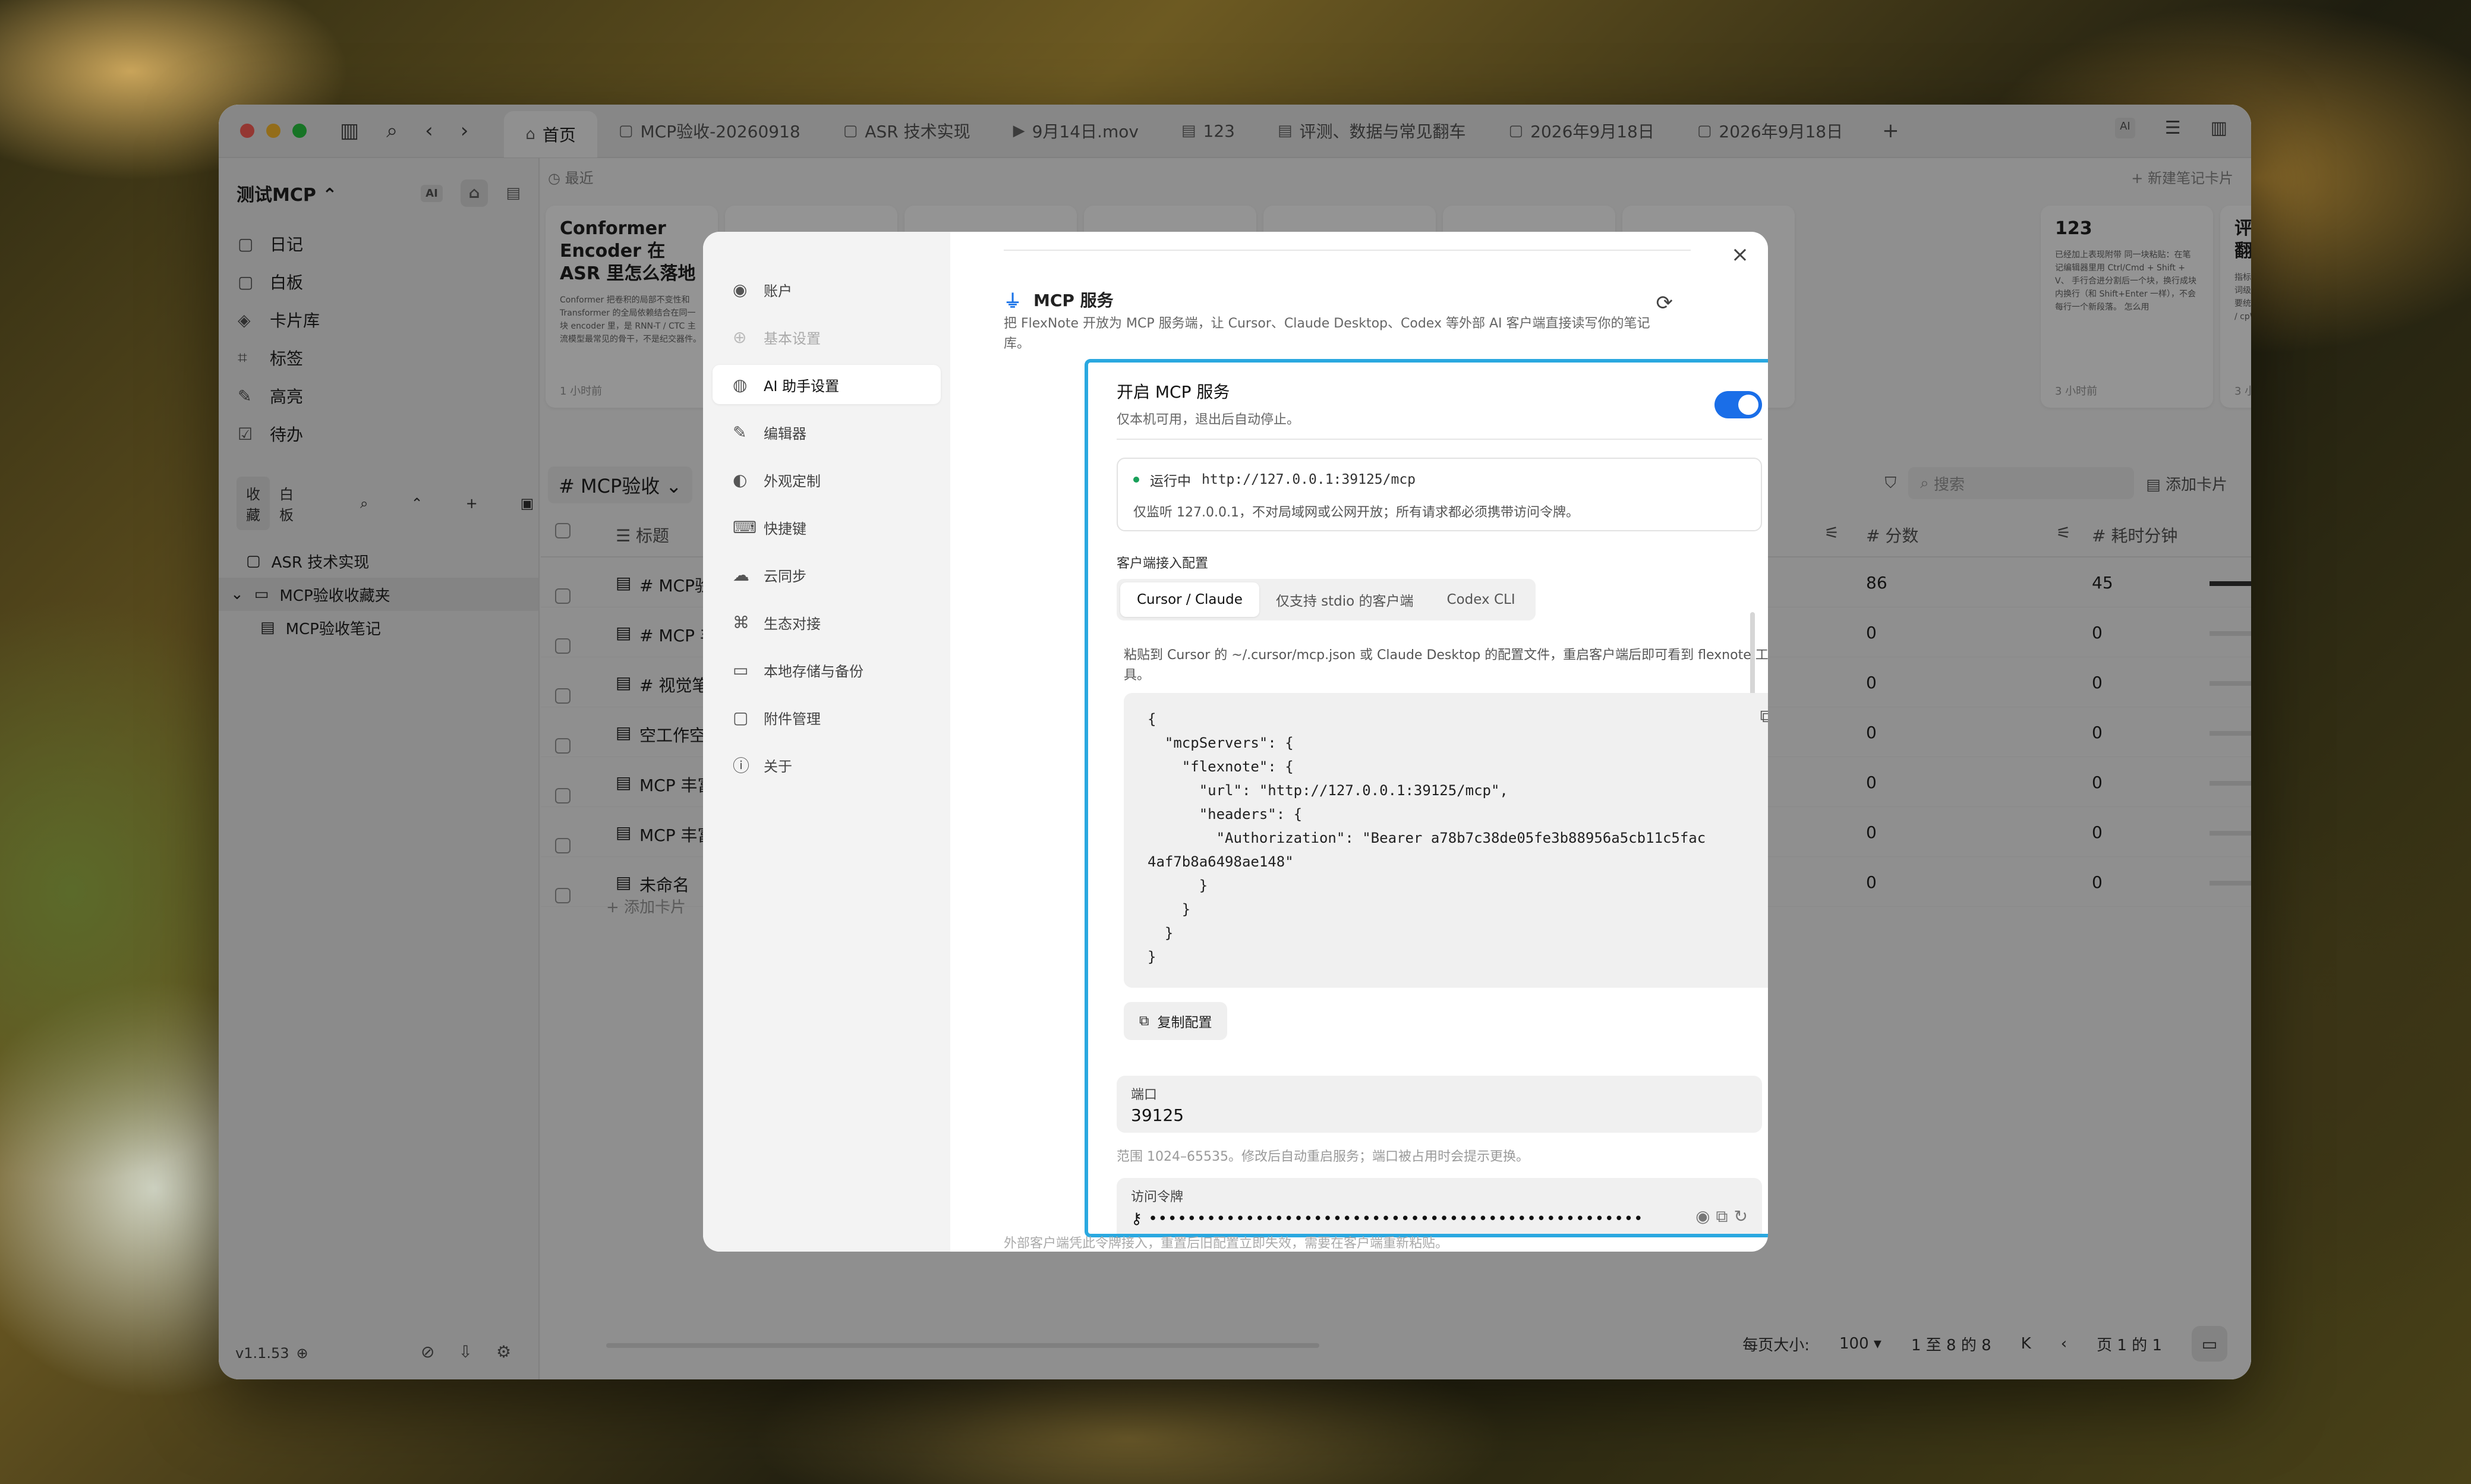 The image size is (2471, 1484). Describe the element at coordinates (741, 717) in the screenshot. I see `settings-nav-icon: ▢` at that location.